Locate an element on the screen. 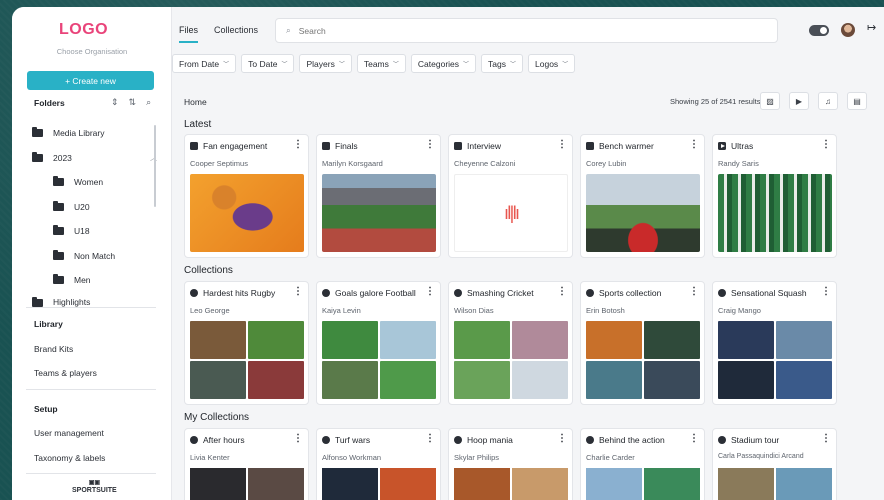  audio-waveform-icon: ıǀ|ǀı is located at coordinates (511, 213).